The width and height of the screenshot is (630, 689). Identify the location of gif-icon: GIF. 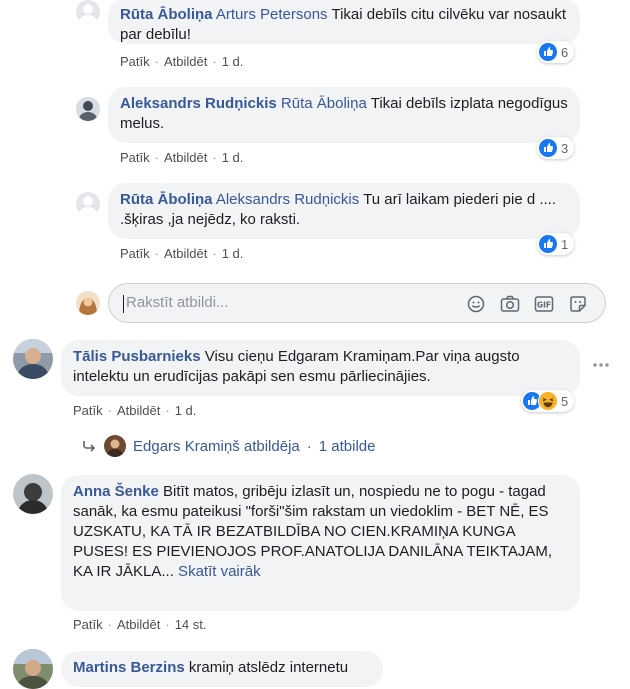
(544, 304).